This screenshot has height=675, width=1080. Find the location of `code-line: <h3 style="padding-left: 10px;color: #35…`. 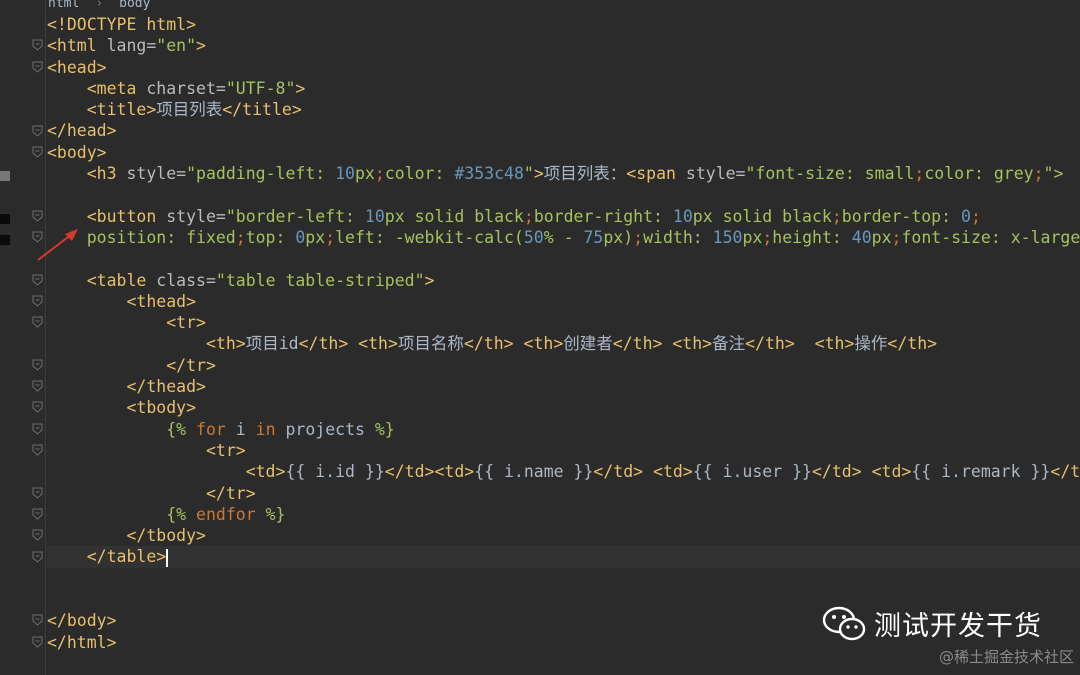

code-line: <h3 style="padding-left: 10px;color: #35… is located at coordinates (563, 173).